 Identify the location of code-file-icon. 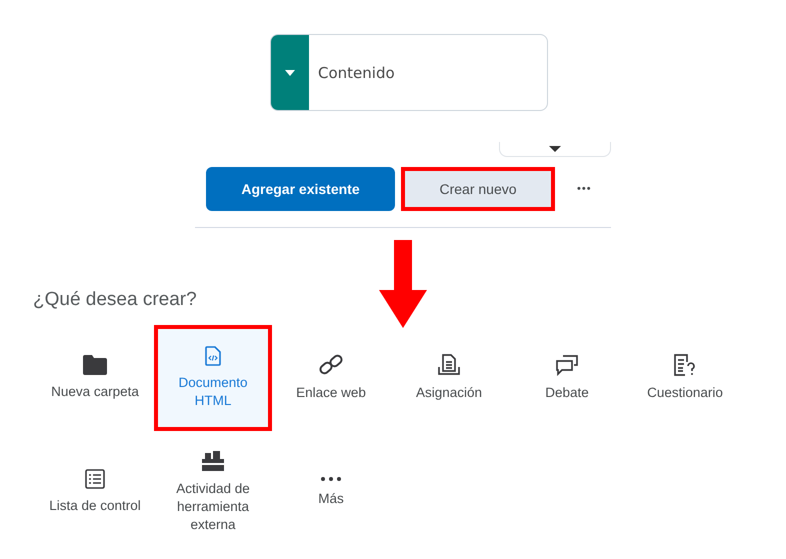
(213, 356).